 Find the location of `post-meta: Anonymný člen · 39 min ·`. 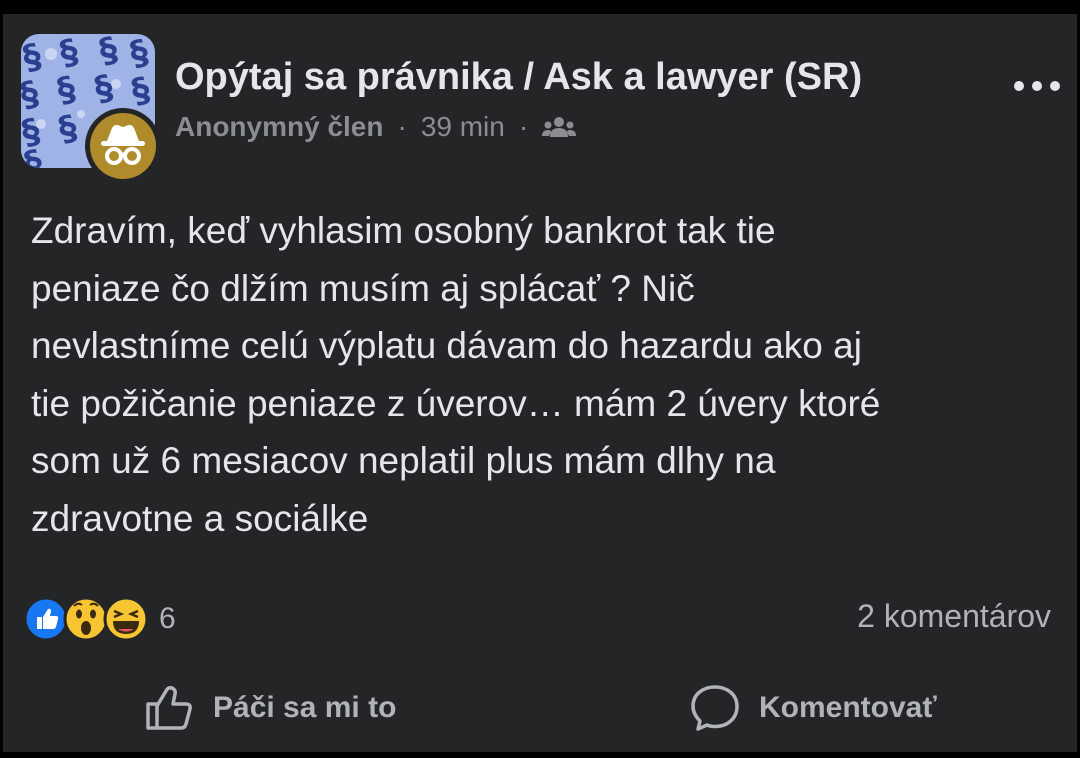

post-meta: Anonymný člen · 39 min · is located at coordinates (376, 127).